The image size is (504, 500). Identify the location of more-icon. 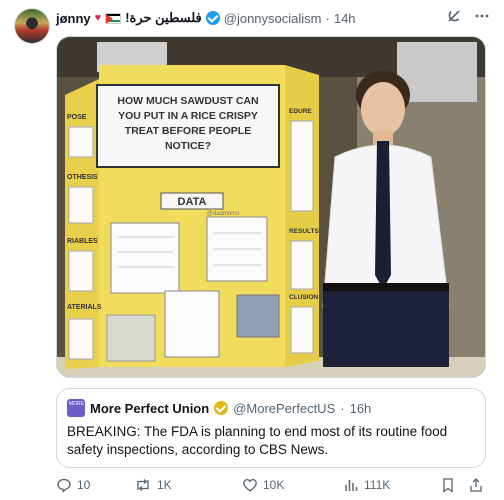
(482, 18).